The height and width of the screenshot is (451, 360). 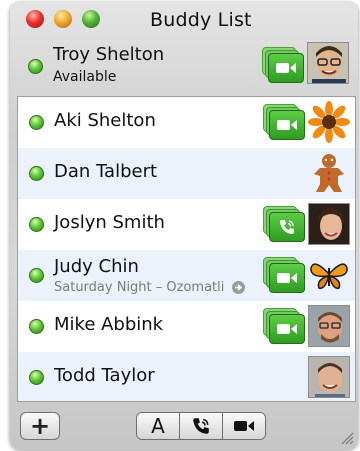 What do you see at coordinates (347, 438) in the screenshot?
I see `resize-grip-icon` at bounding box center [347, 438].